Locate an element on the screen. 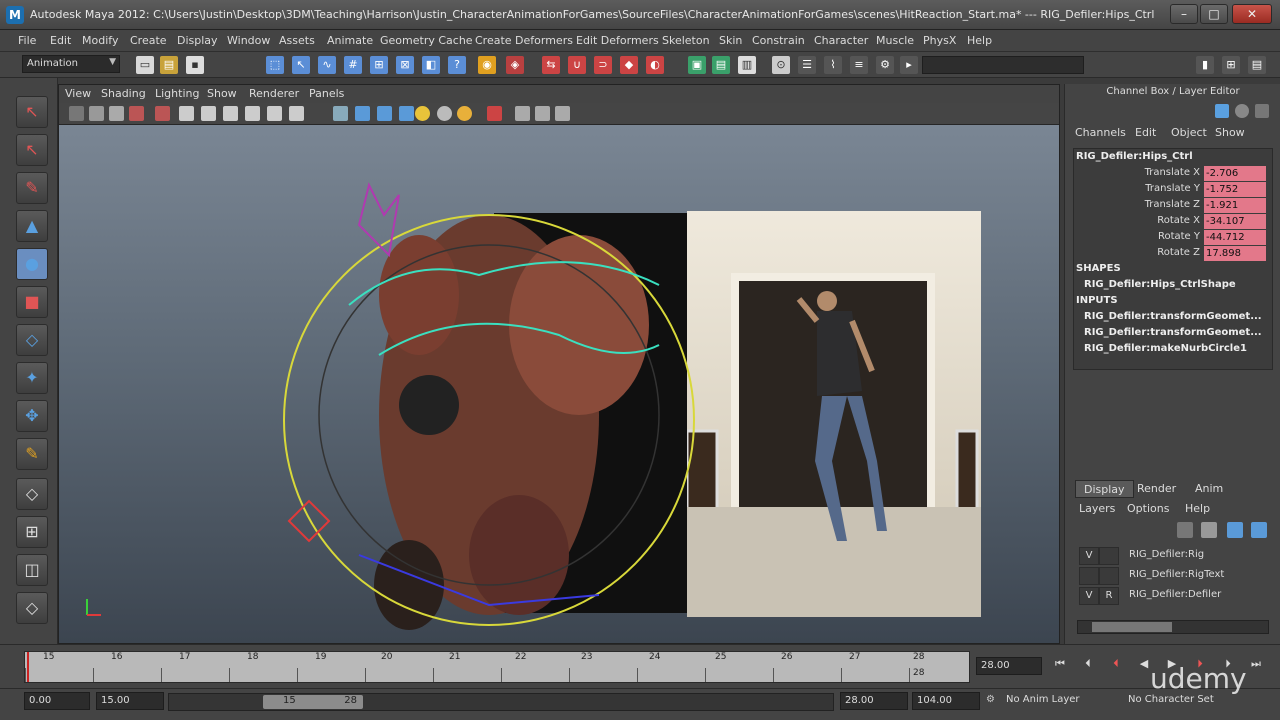  isolate-select-icon is located at coordinates (522, 113).